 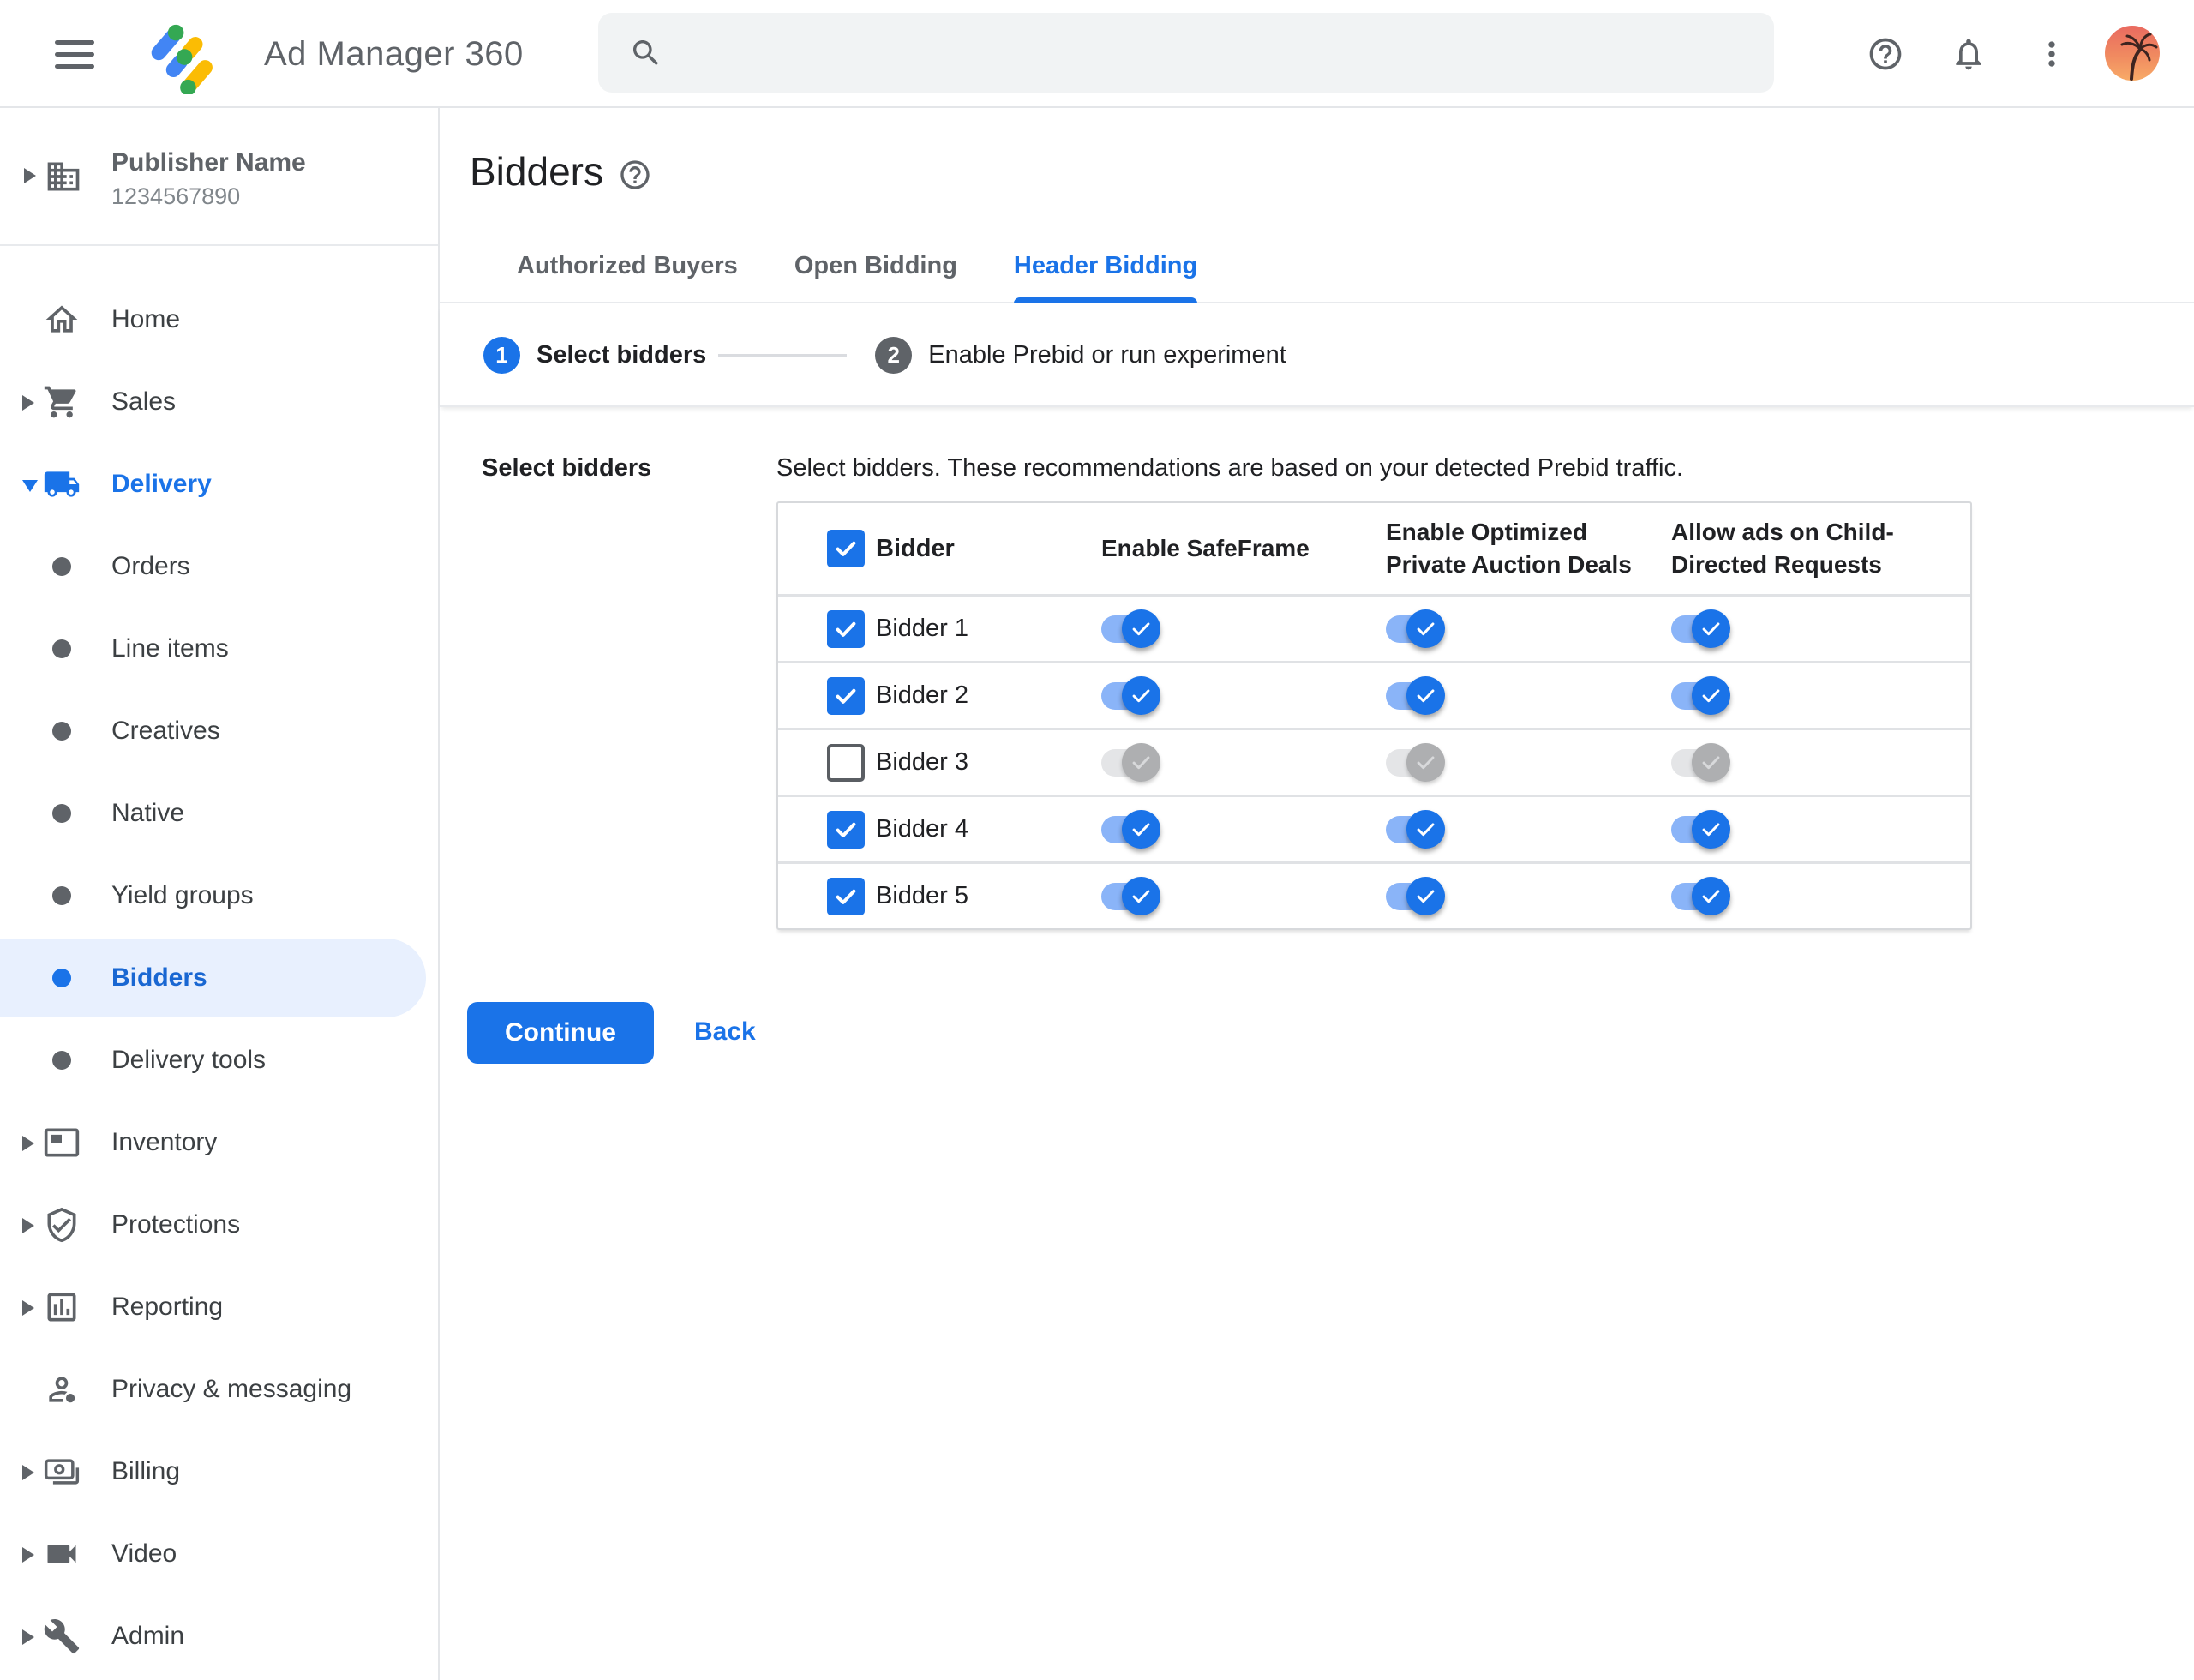 I want to click on sidebar-item-delivery-tools: Delivery tools, so click(x=219, y=1060).